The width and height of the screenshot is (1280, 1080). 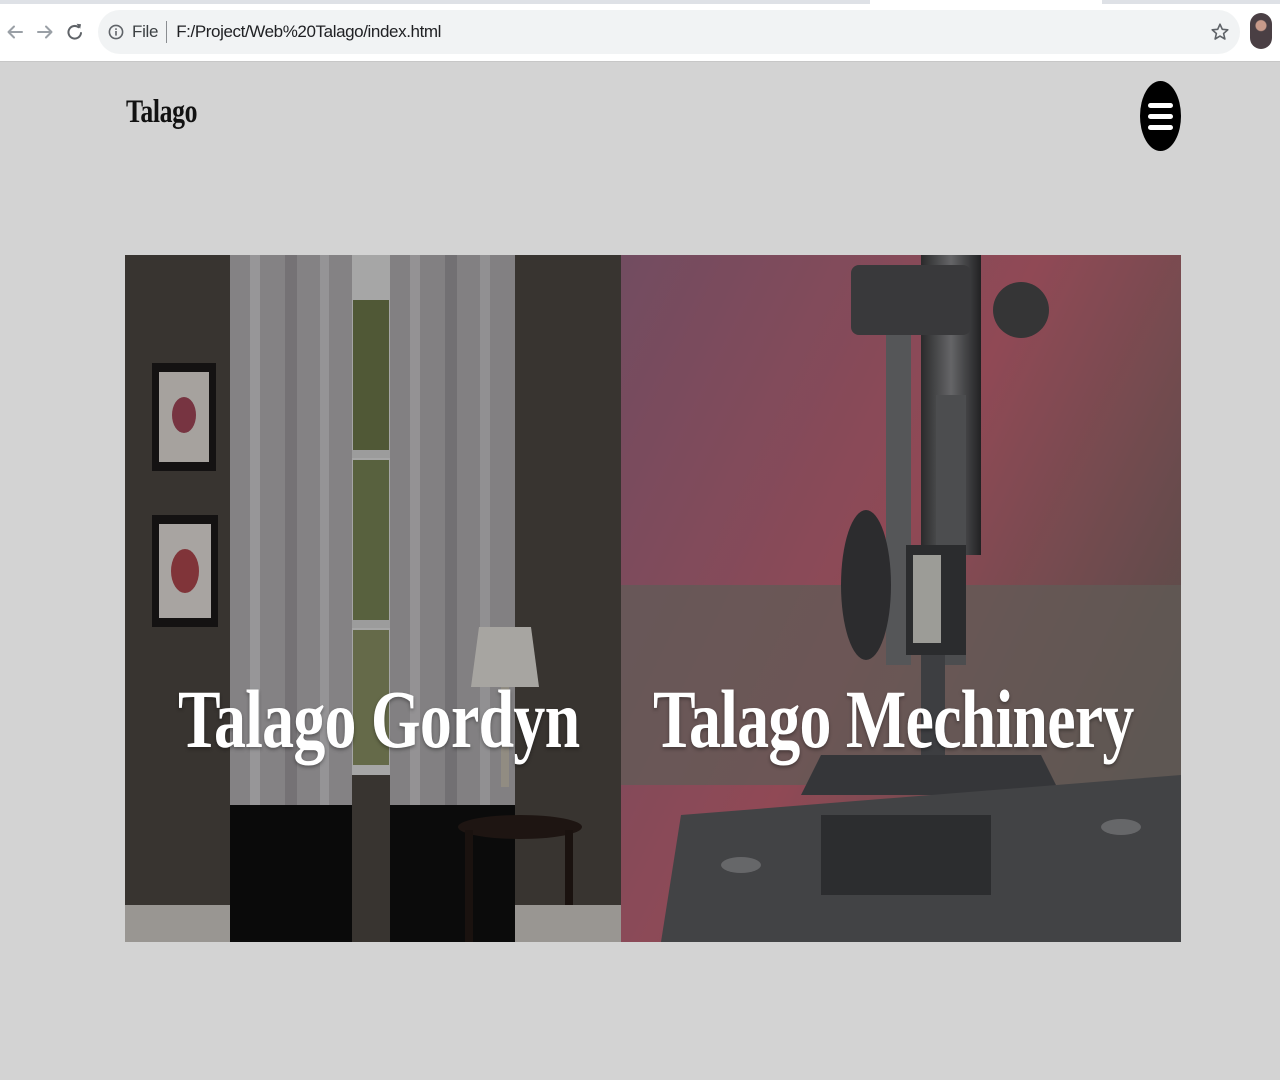 I want to click on star-icon, so click(x=1220, y=31).